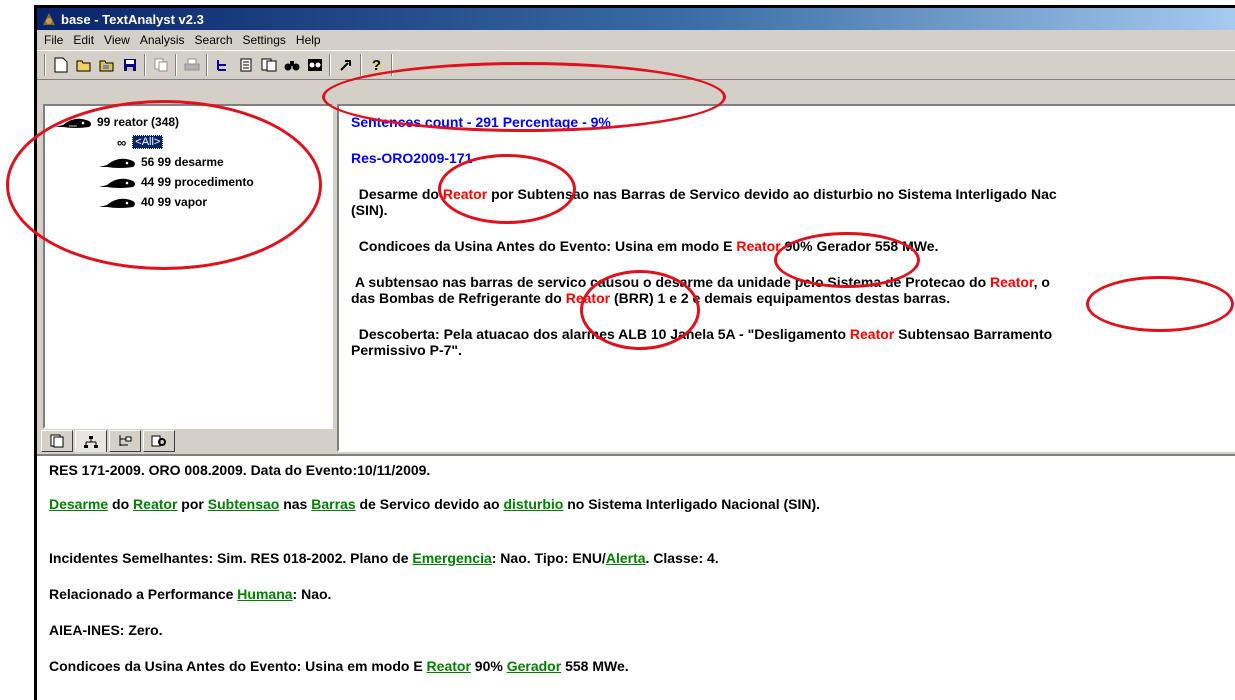  Describe the element at coordinates (125, 441) in the screenshot. I see `tree-tab` at that location.